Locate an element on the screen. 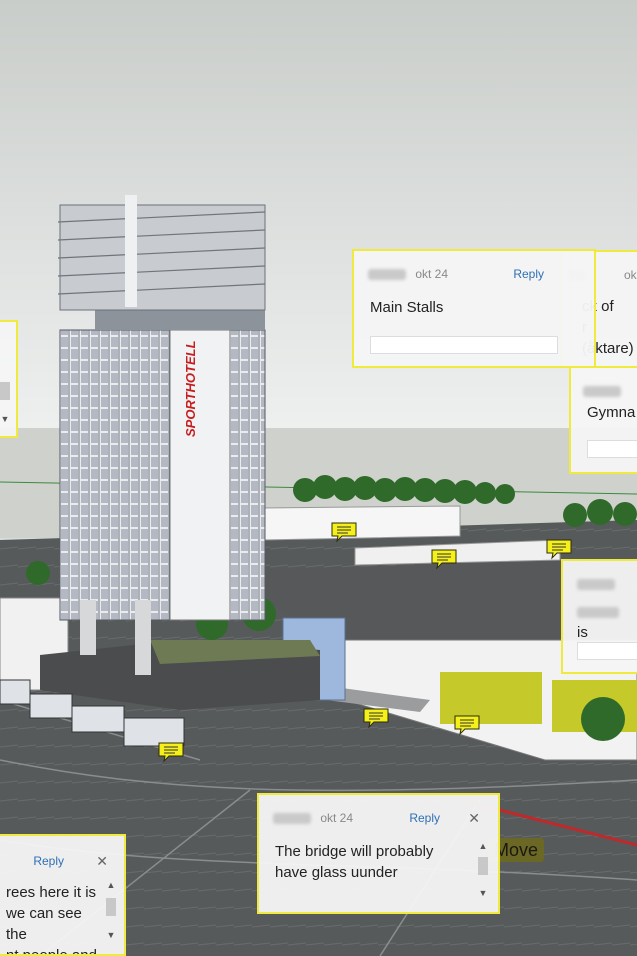  comment-text-line: rees here it is is located at coordinates (51, 892).